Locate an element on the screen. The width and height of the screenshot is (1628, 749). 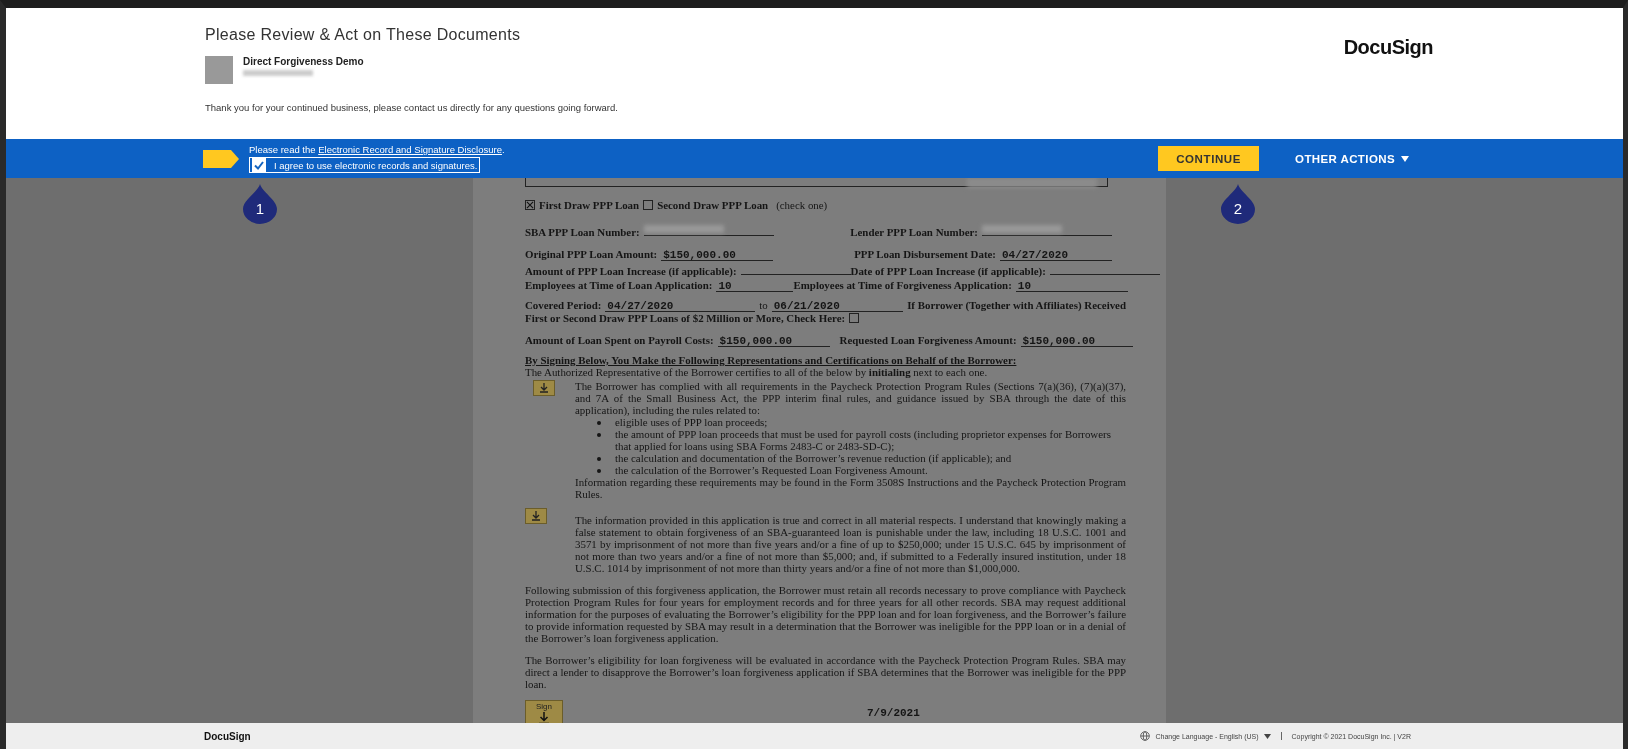
continue-button: CONTINUE is located at coordinates (1209, 158).